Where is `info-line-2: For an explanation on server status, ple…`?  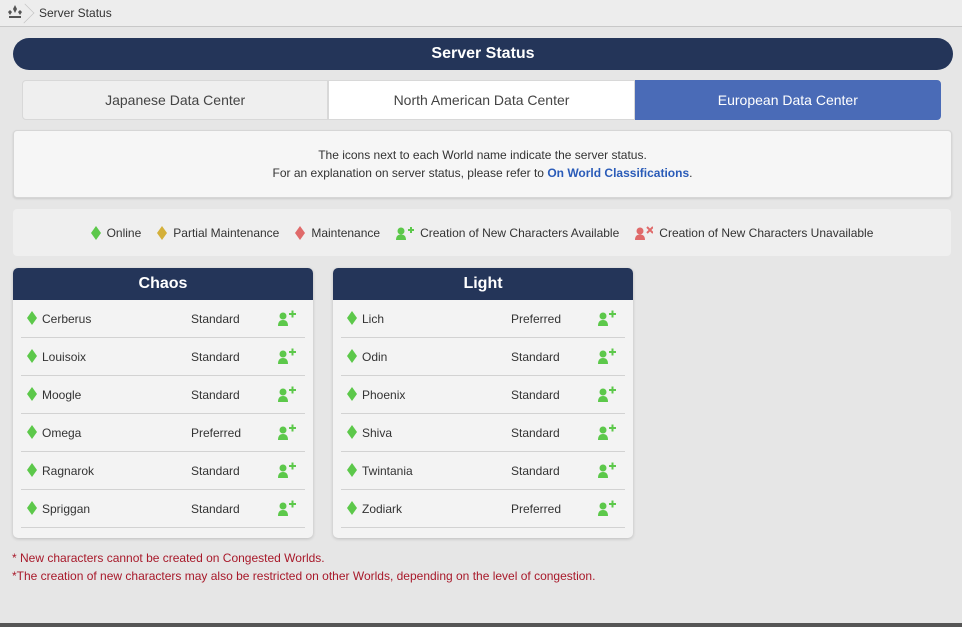
info-line-2: For an explanation on server status, ple… is located at coordinates (483, 173).